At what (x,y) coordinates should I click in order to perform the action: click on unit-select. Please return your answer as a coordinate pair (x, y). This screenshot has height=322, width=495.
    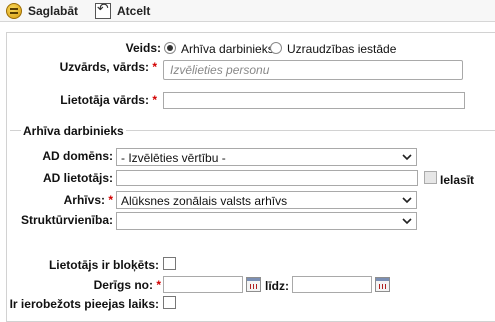
    Looking at the image, I should click on (266, 221).